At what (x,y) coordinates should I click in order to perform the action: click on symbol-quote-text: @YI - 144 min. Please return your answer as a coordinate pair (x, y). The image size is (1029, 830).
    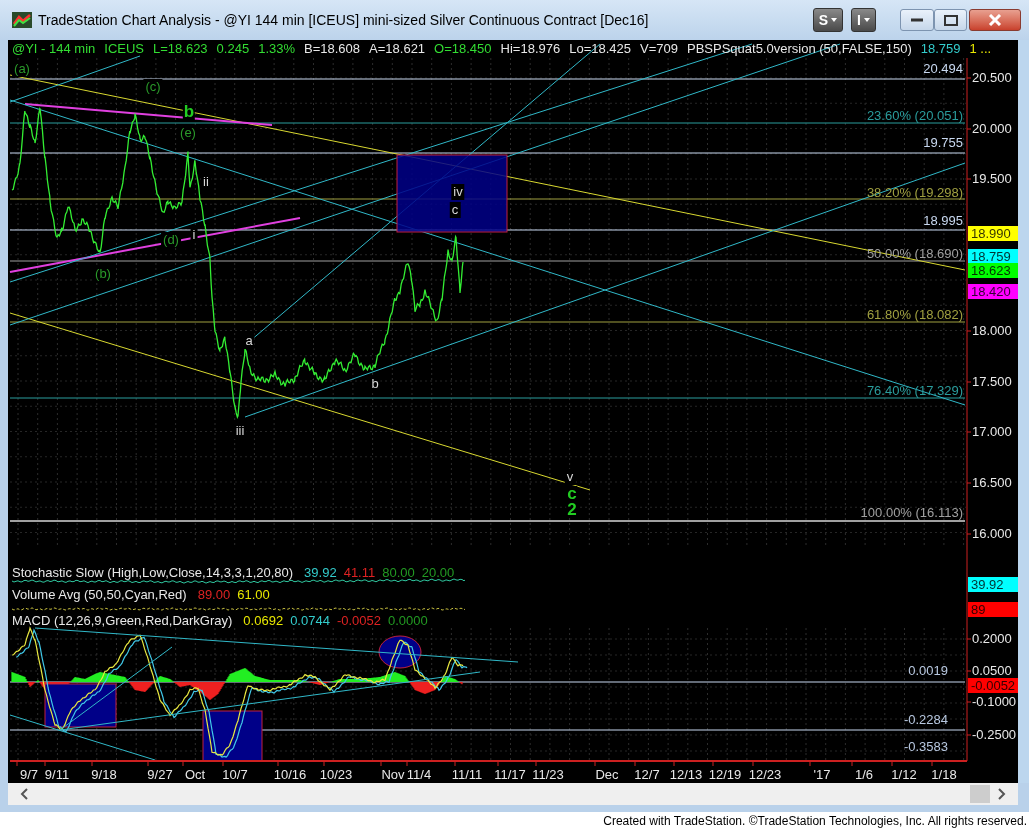
    Looking at the image, I should click on (54, 49).